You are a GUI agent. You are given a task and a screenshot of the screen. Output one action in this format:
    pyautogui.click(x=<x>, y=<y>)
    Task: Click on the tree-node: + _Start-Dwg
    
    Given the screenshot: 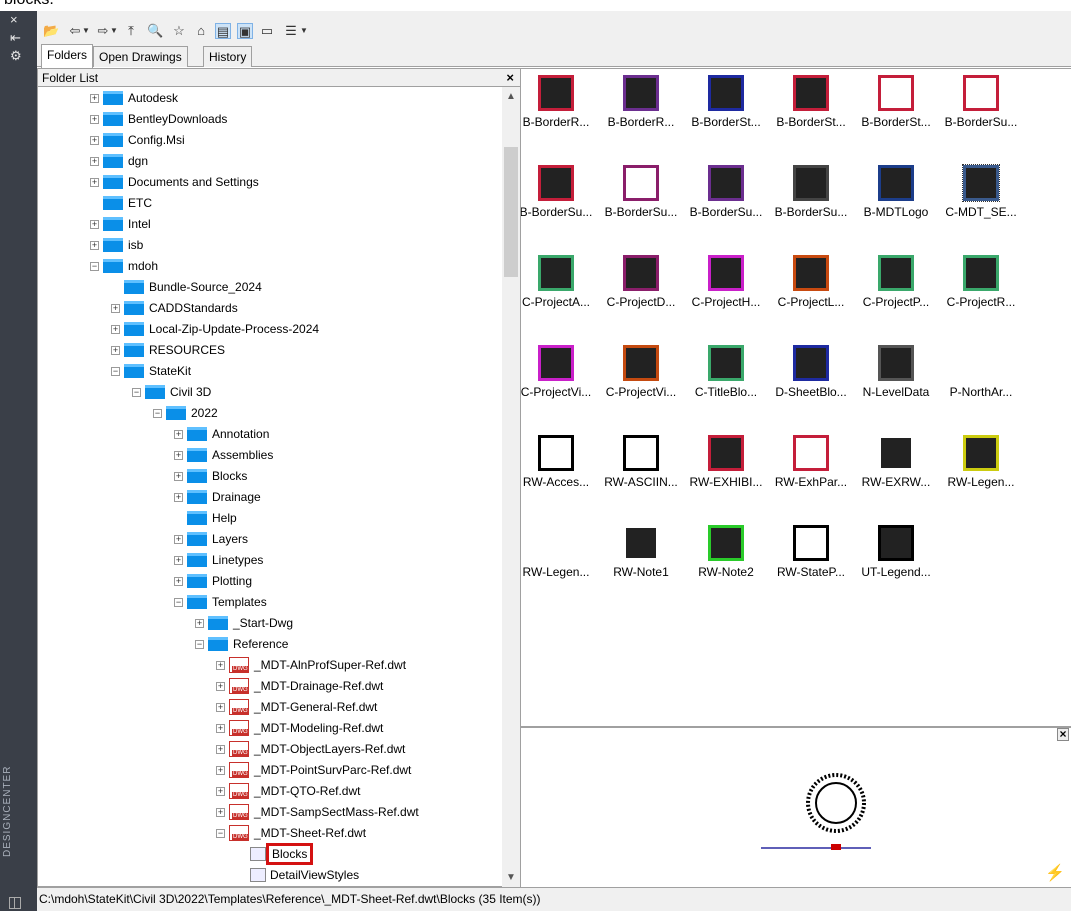 What is the action you would take?
    pyautogui.click(x=244, y=623)
    